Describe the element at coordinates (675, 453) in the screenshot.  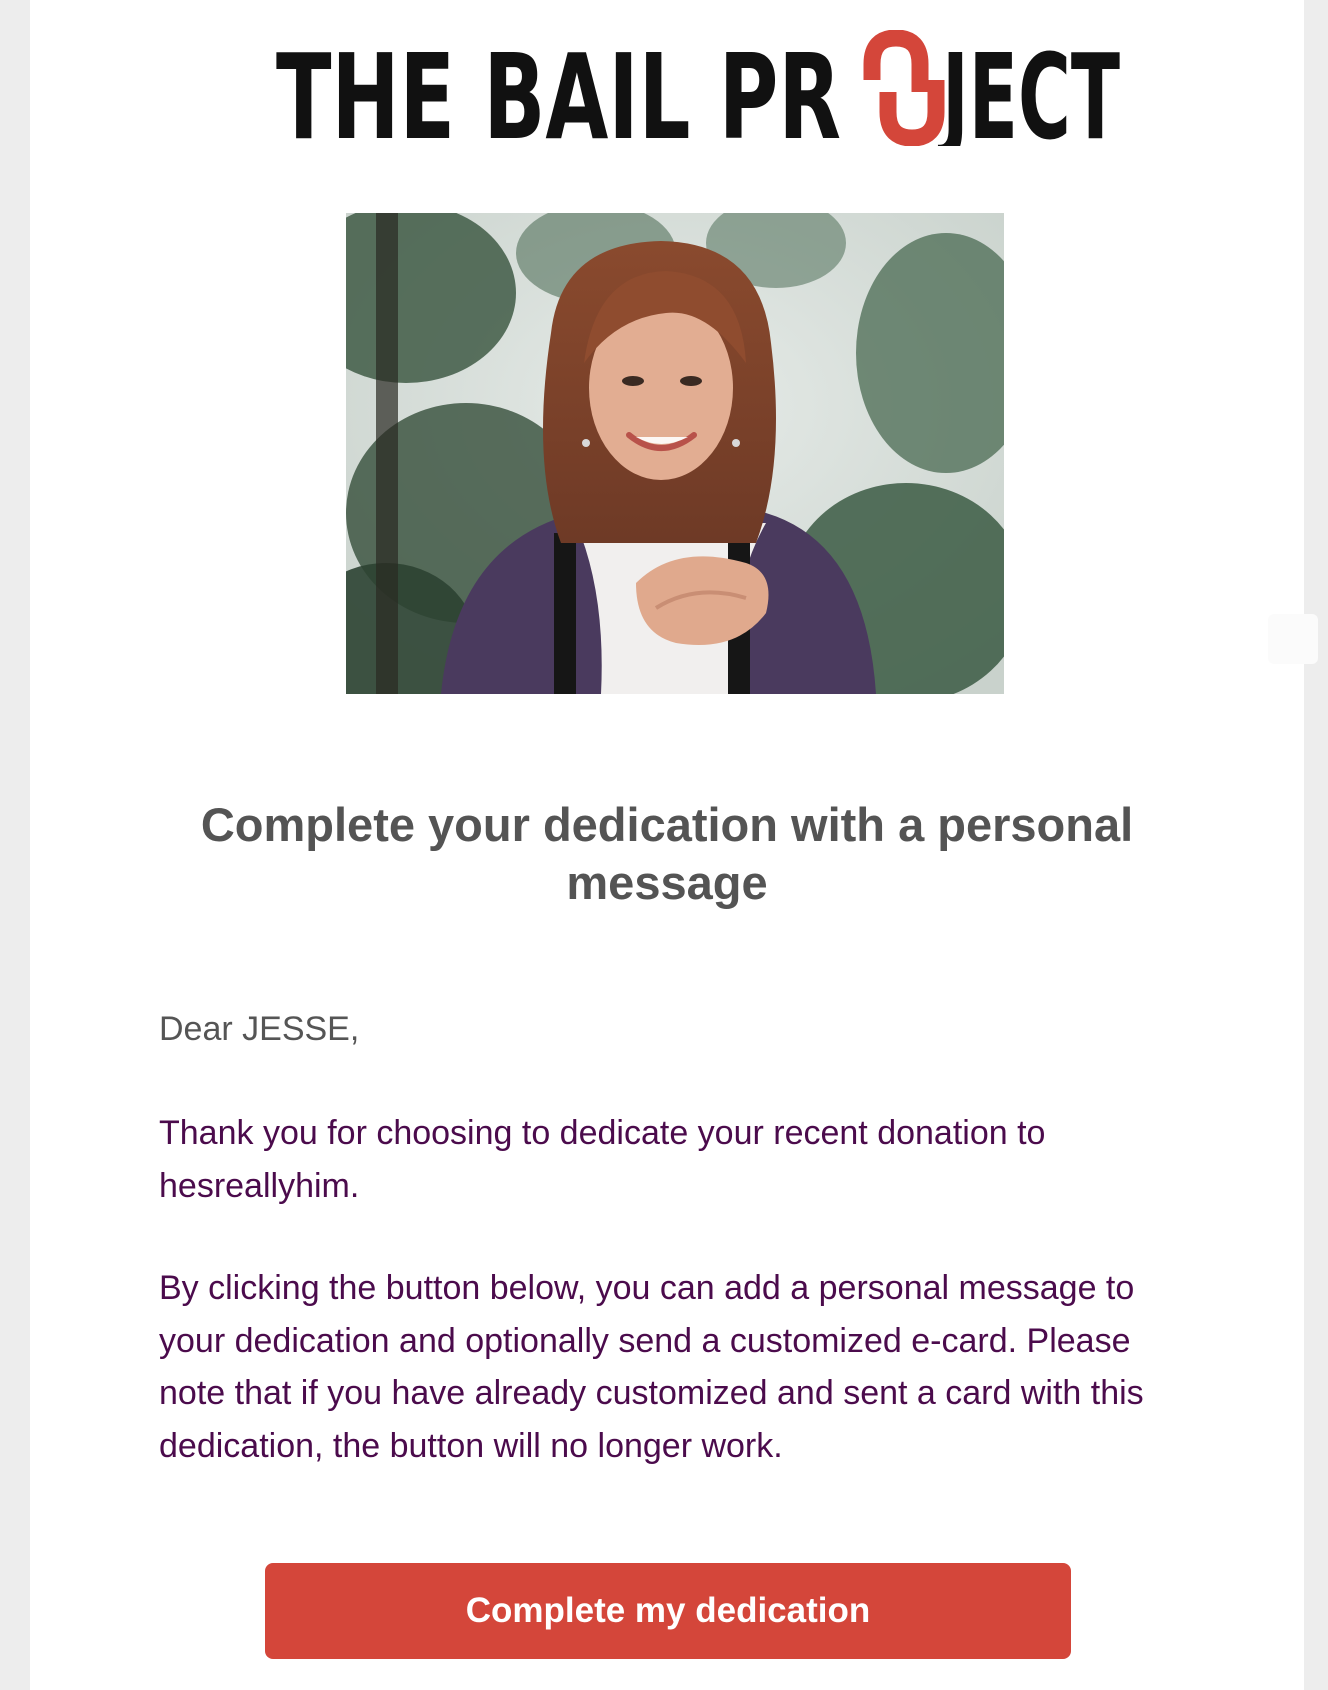
I see `hero-photo` at that location.